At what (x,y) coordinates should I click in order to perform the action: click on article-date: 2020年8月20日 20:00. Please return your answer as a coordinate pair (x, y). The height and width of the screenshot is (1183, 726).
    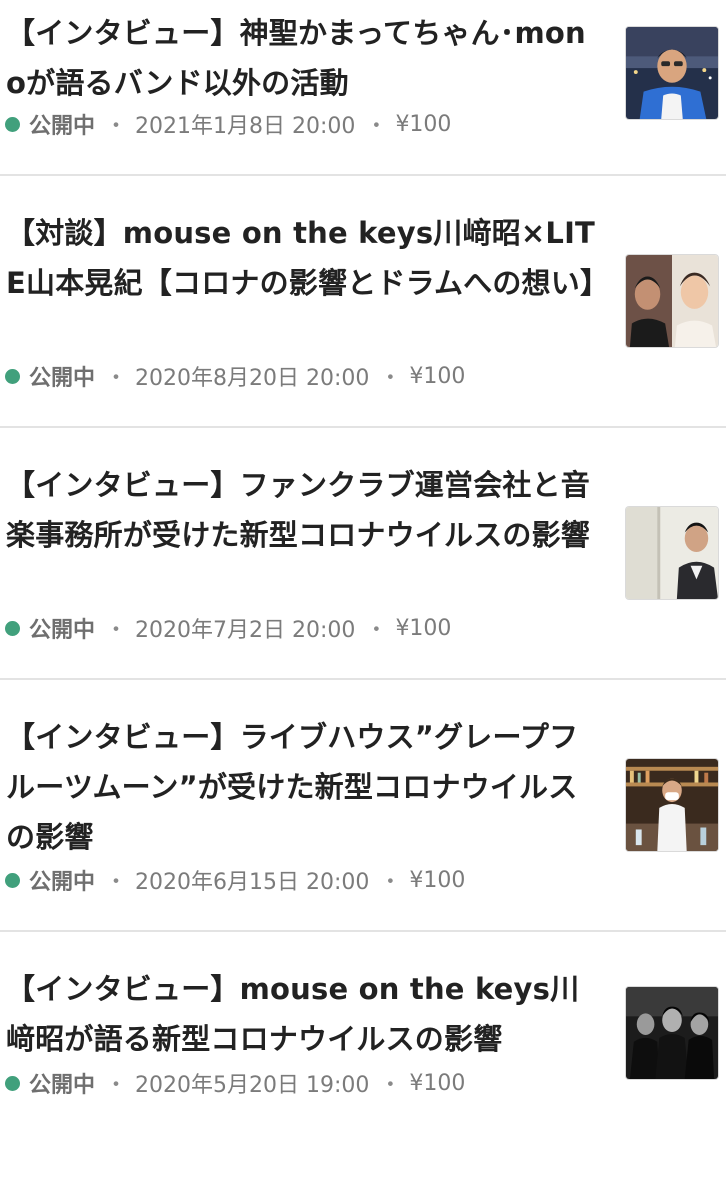
    Looking at the image, I should click on (252, 378).